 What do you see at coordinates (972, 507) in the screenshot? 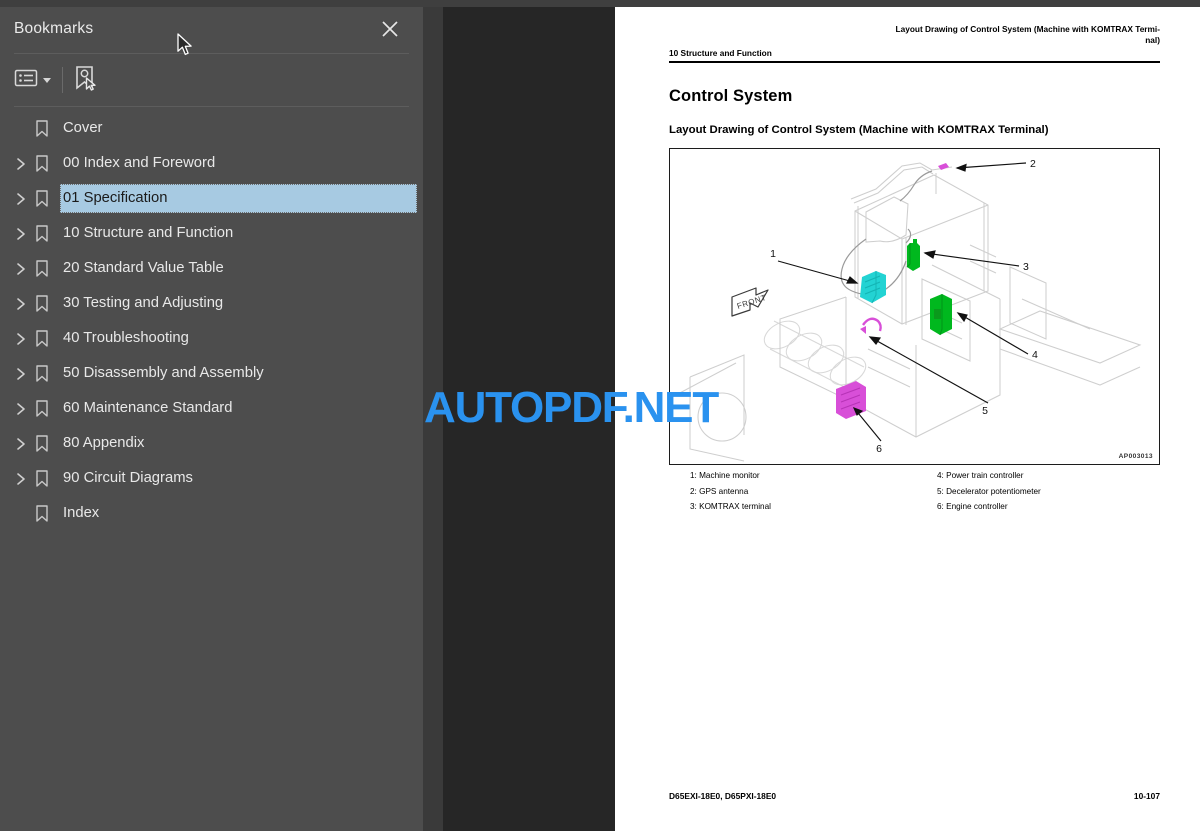
I see `figure-legend-item: 6: Engine controller` at bounding box center [972, 507].